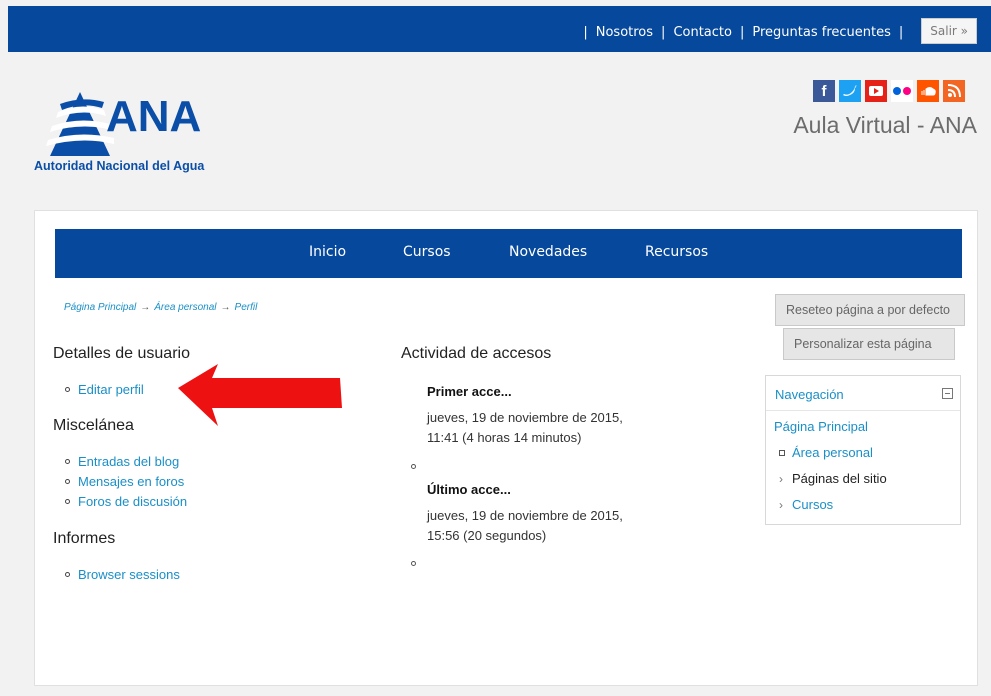 Image resolution: width=991 pixels, height=696 pixels. I want to click on reset-page-button: Reseteo página a por defecto, so click(870, 310).